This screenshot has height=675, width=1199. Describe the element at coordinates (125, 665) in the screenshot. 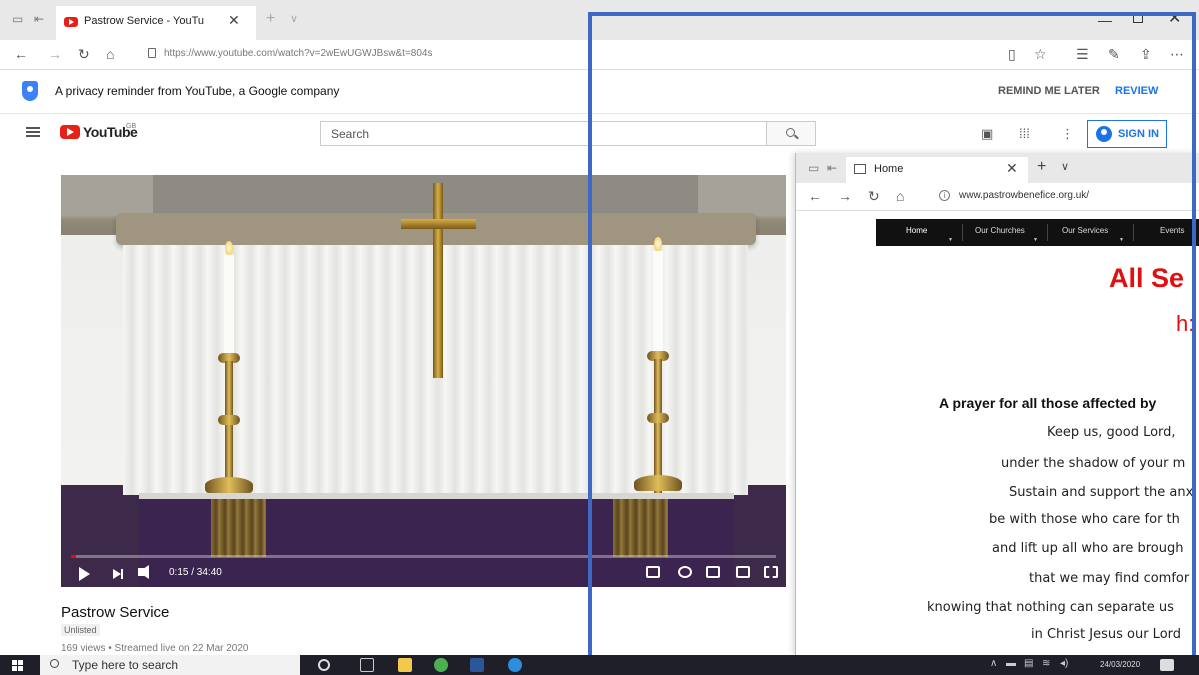

I see `taskbar-search-placeholder: Type here to search` at that location.